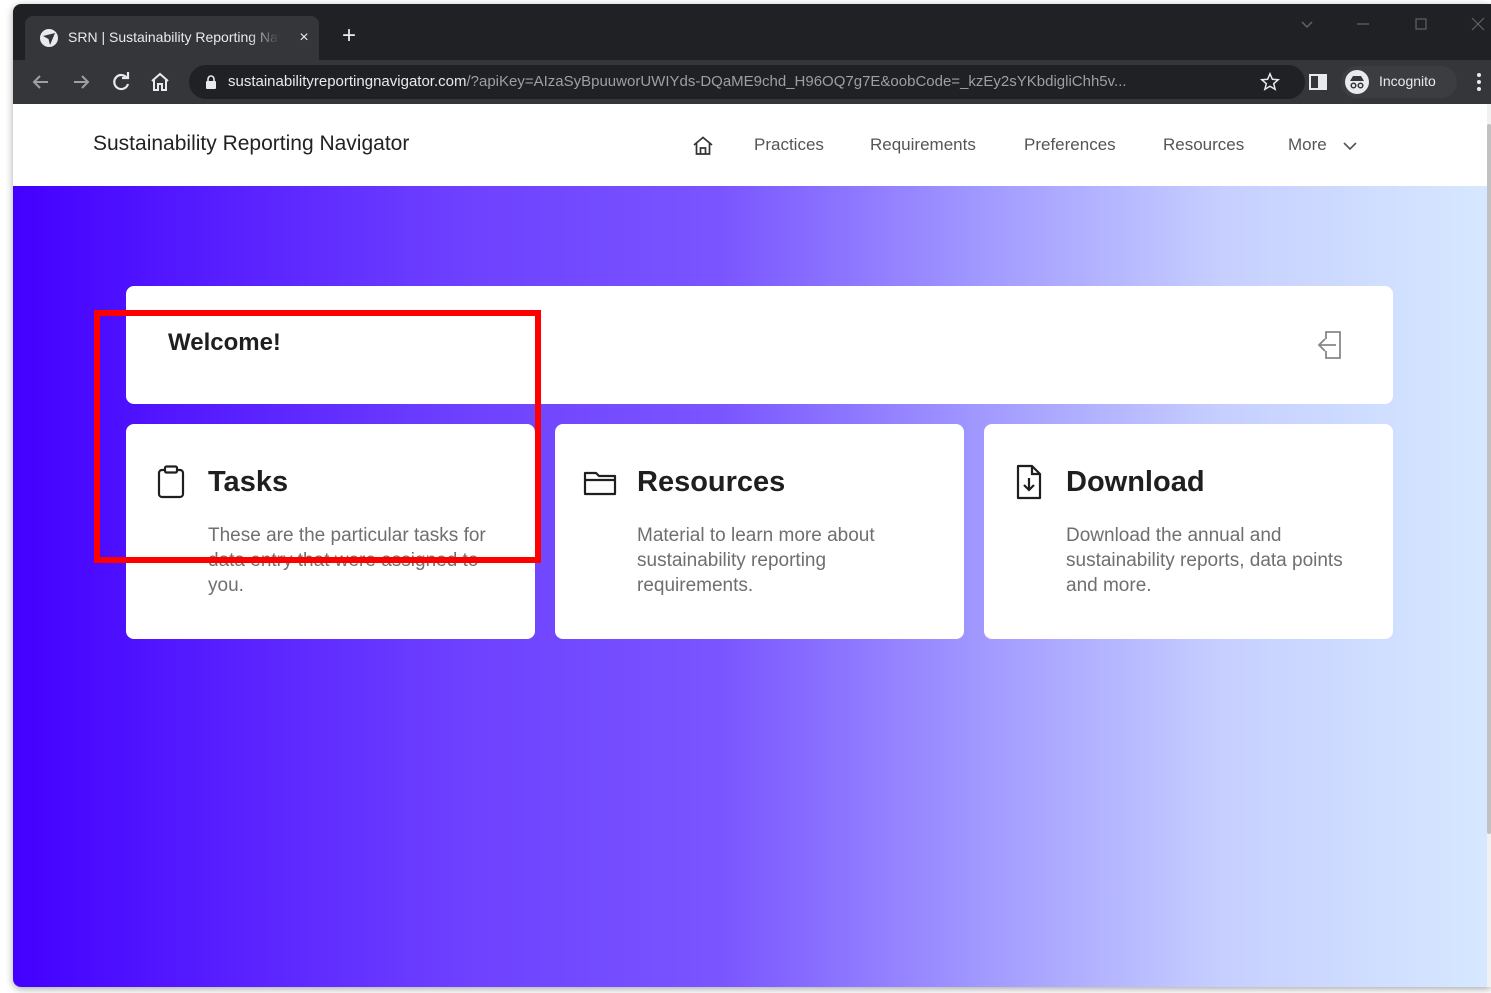 Image resolution: width=1491 pixels, height=993 pixels. Describe the element at coordinates (1421, 24) in the screenshot. I see `maximize-icon` at that location.